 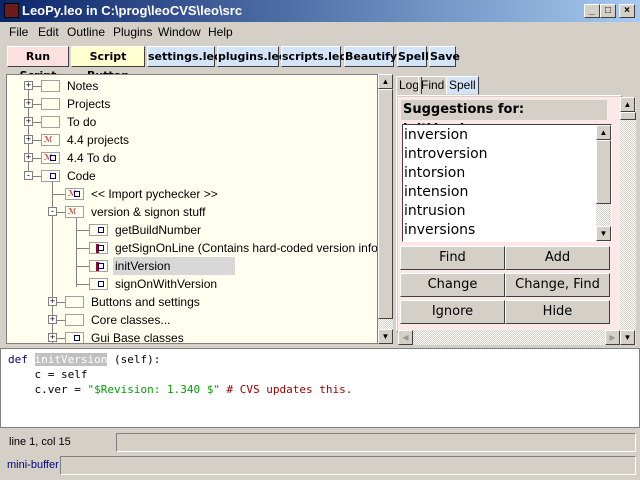 I want to click on close-button: ×, so click(x=627, y=11).